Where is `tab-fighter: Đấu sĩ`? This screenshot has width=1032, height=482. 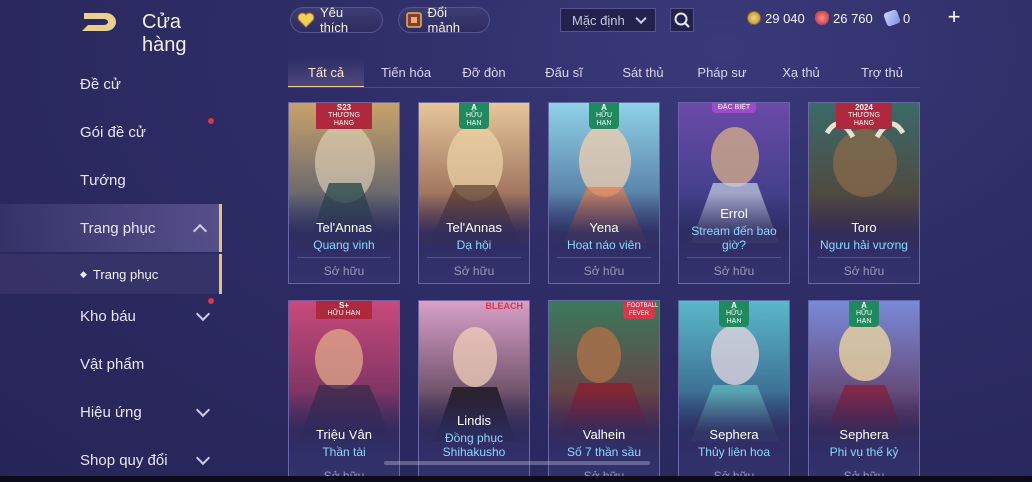 tab-fighter: Đấu sĩ is located at coordinates (564, 72).